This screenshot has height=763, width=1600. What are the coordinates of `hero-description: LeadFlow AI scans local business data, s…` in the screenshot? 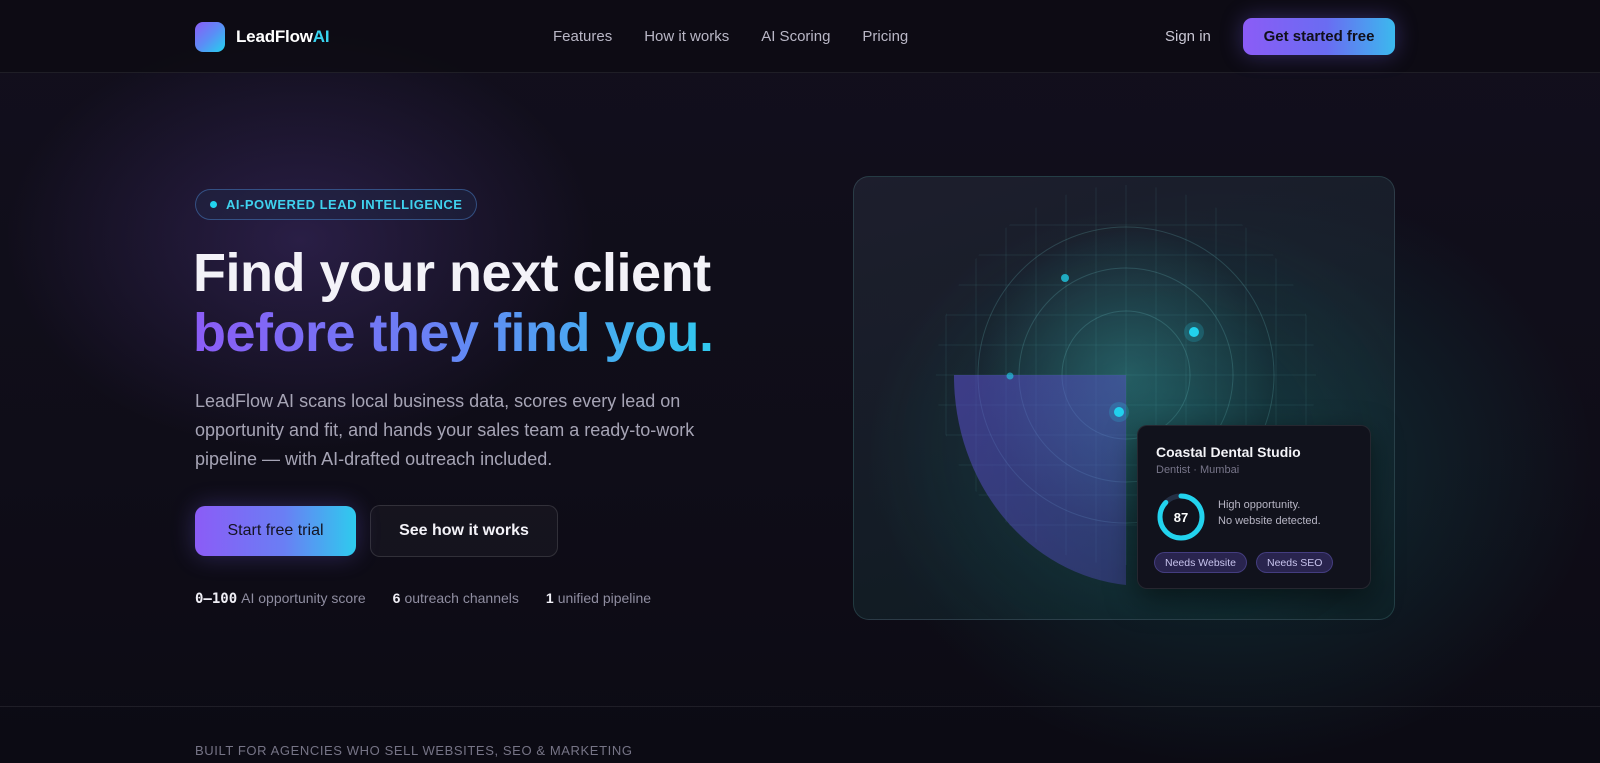 It's located at (445, 430).